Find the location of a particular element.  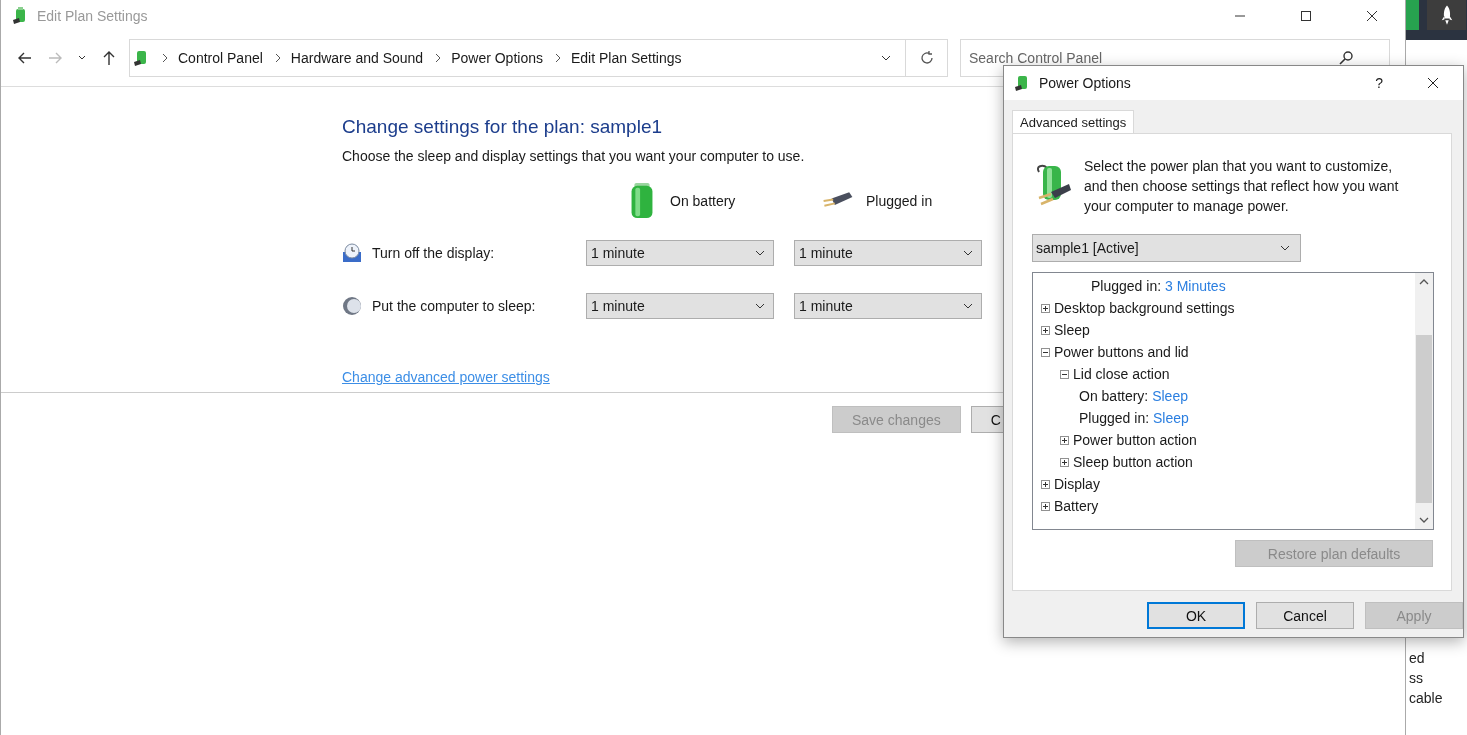

tree-item: Desktop background settings is located at coordinates (1144, 308).